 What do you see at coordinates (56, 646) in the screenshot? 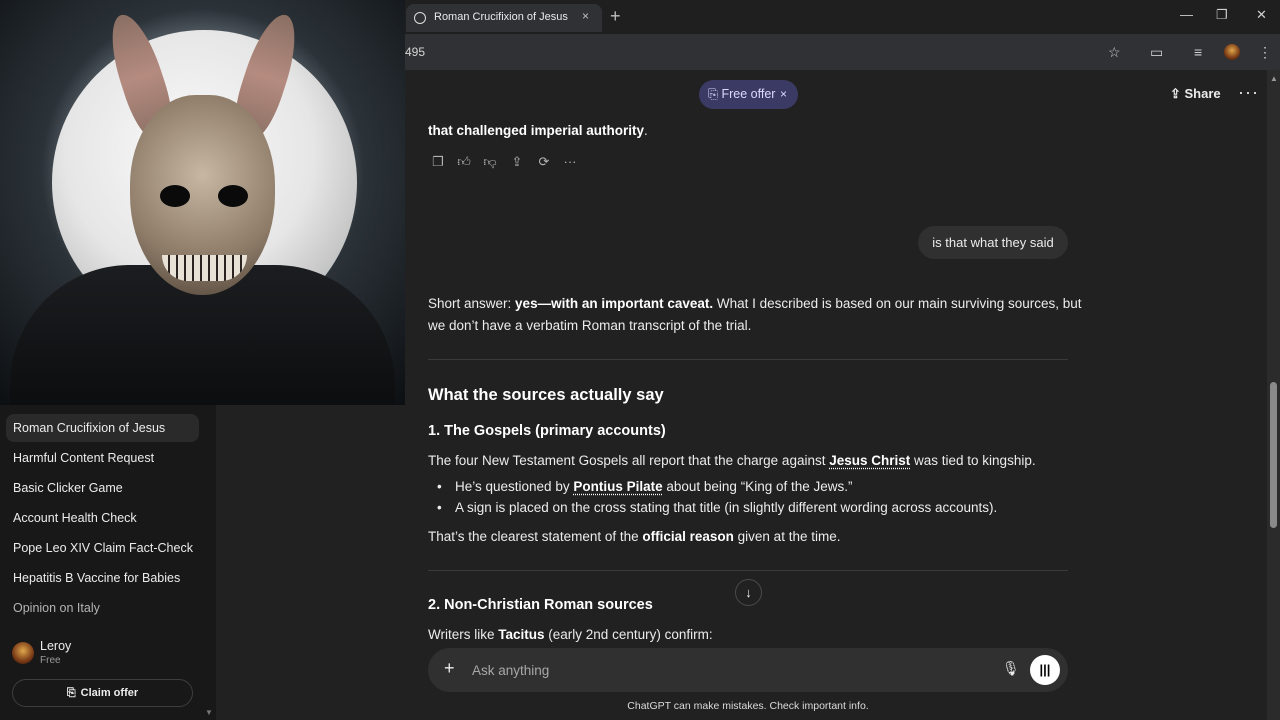
I see `user-name: Leroy` at bounding box center [56, 646].